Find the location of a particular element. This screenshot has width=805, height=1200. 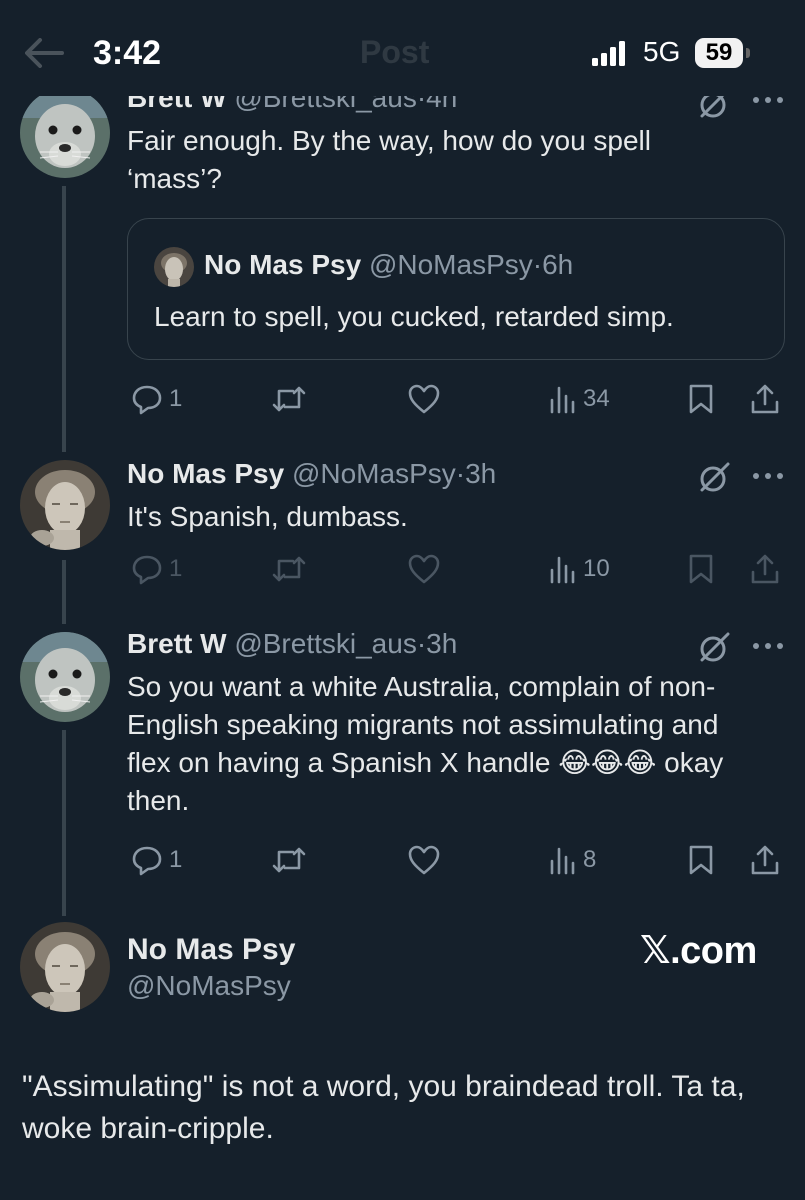

quoted-tweet-header: No Mas Psy @NoMasPsy·6h is located at coordinates (388, 265).